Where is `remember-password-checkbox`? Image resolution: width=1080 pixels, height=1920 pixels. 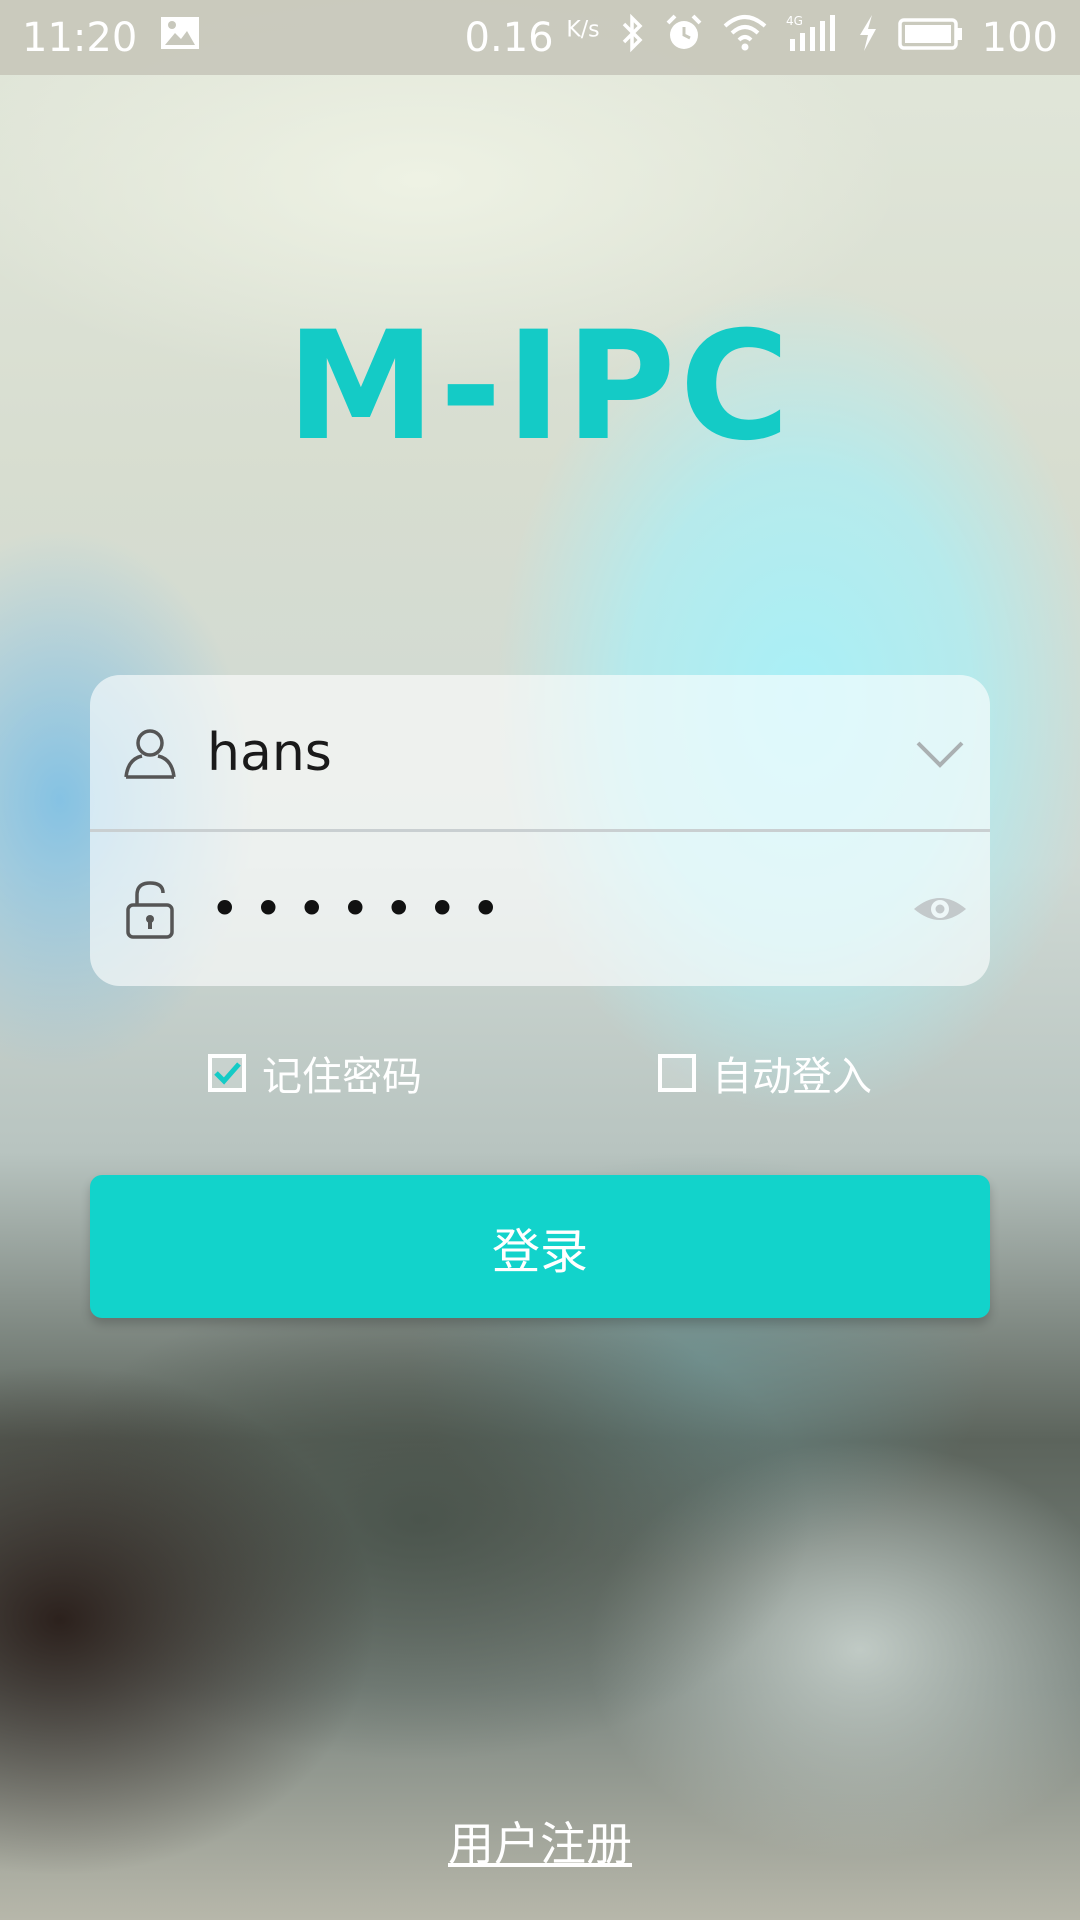
remember-password-checkbox is located at coordinates (227, 1073).